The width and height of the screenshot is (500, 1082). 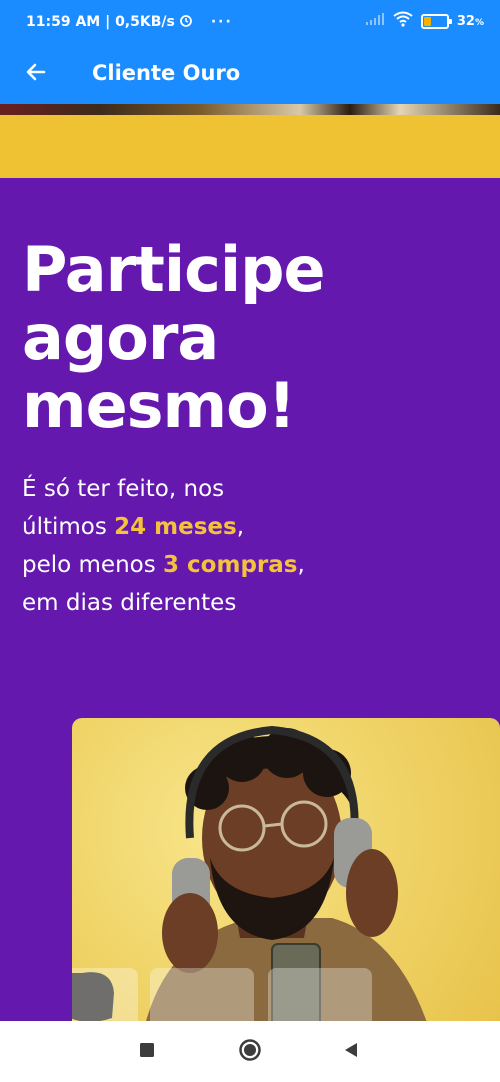 What do you see at coordinates (375, 21) in the screenshot?
I see `signal-icon` at bounding box center [375, 21].